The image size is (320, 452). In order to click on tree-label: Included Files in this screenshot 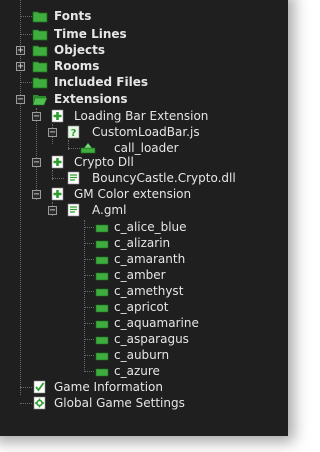, I will do `click(101, 82)`.